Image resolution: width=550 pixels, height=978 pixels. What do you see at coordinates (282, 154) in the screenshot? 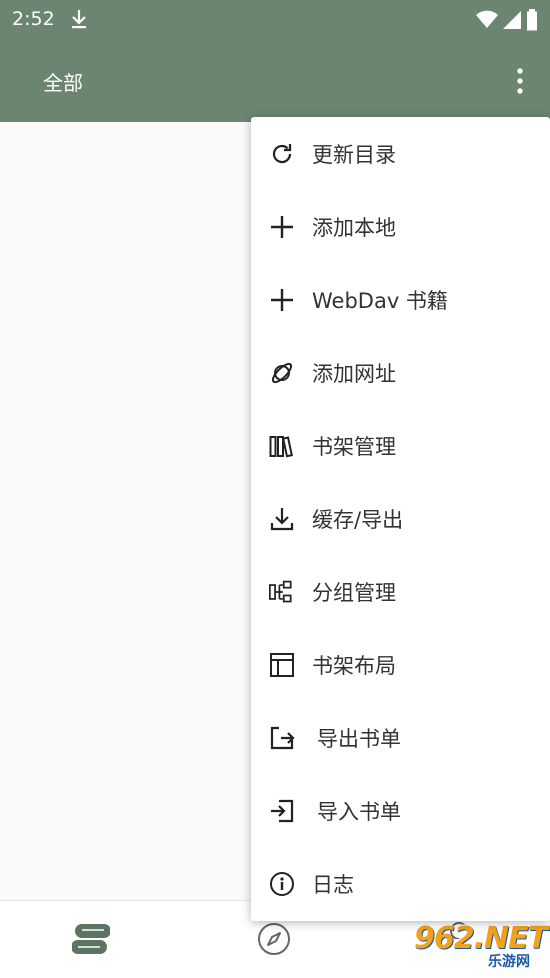
I see `refresh-icon` at bounding box center [282, 154].